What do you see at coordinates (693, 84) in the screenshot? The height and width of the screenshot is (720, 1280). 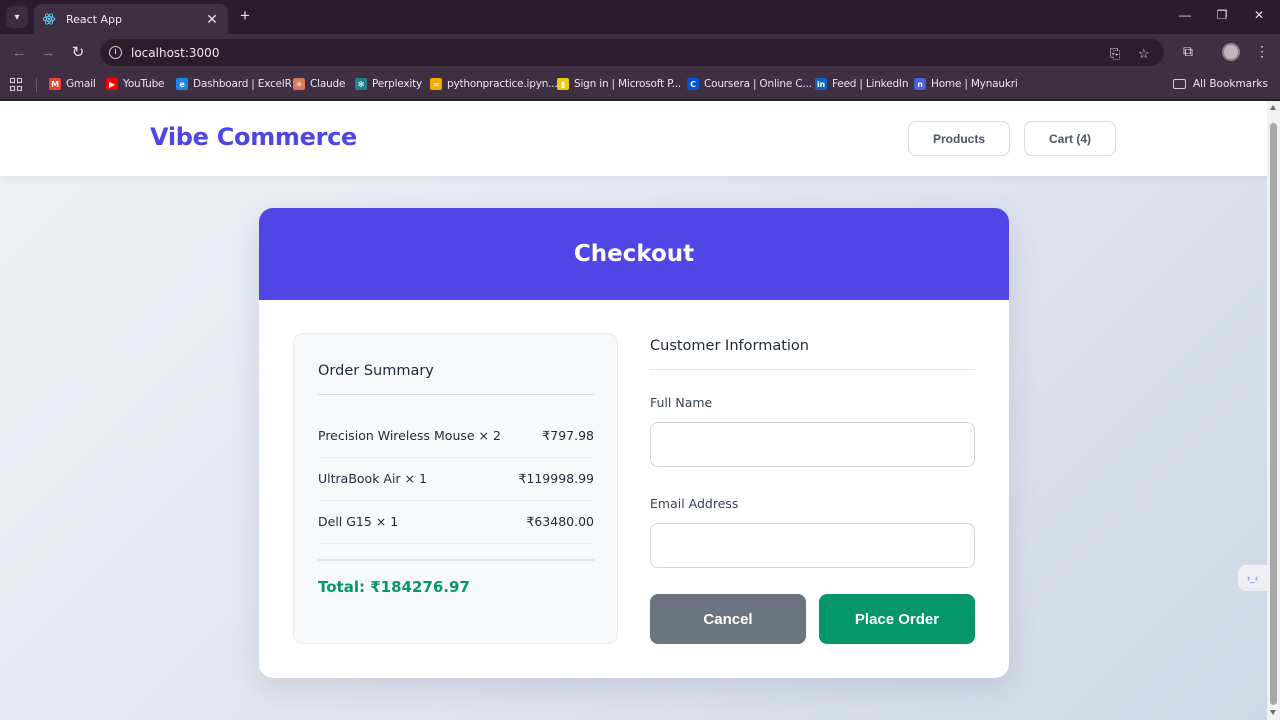 I see `coursera-icon: C` at bounding box center [693, 84].